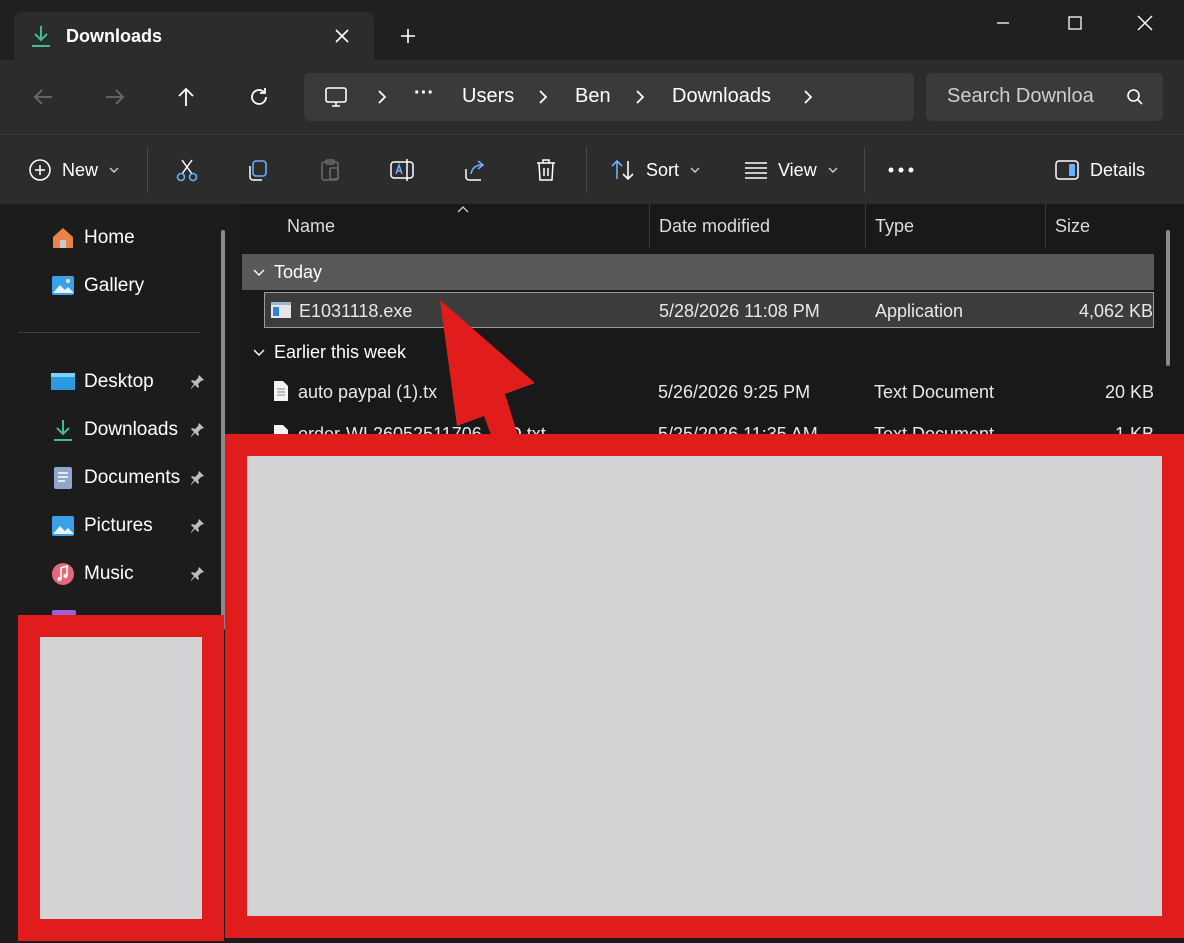 Image resolution: width=1184 pixels, height=943 pixels. Describe the element at coordinates (463, 209) in the screenshot. I see `sort-ascending-icon` at that location.